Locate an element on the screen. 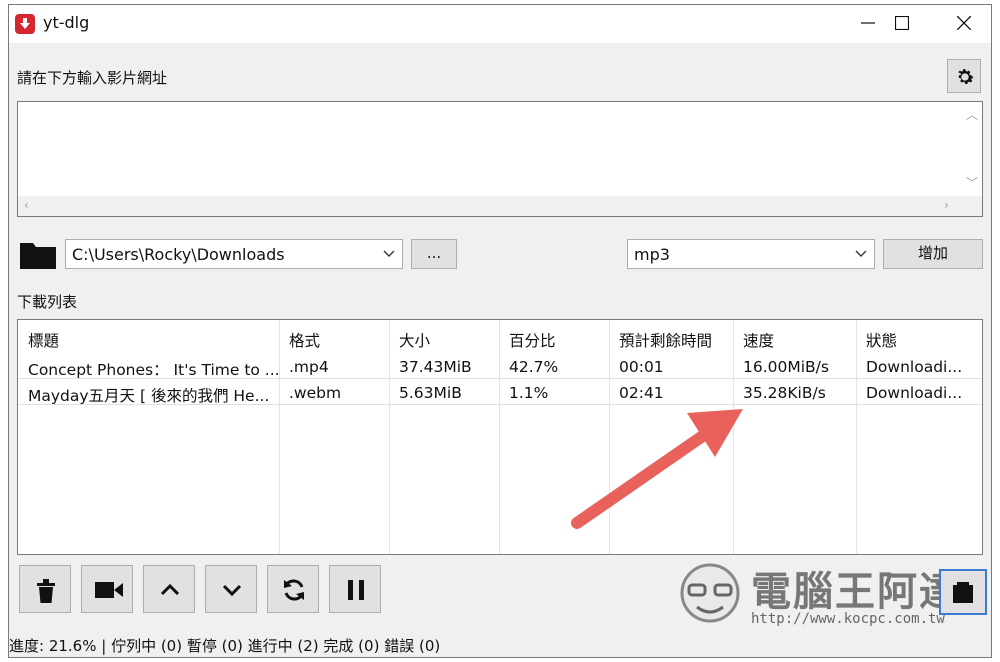 The height and width of the screenshot is (662, 1000). format-value: mp3 is located at coordinates (652, 254).